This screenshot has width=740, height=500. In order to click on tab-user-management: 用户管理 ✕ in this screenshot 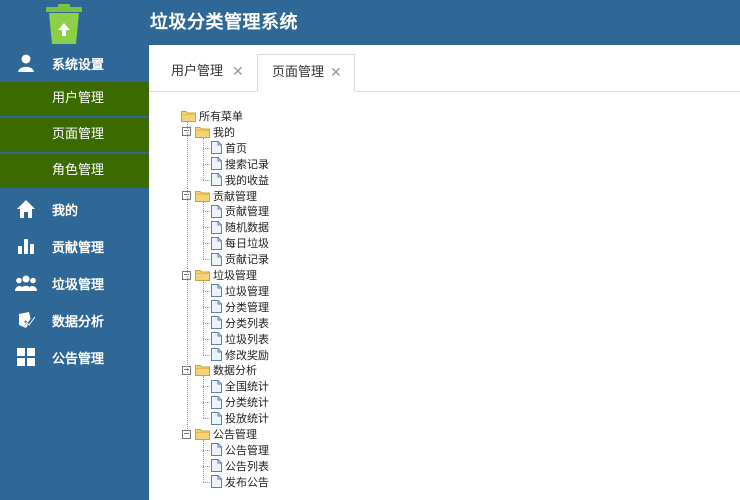, I will do `click(207, 72)`.